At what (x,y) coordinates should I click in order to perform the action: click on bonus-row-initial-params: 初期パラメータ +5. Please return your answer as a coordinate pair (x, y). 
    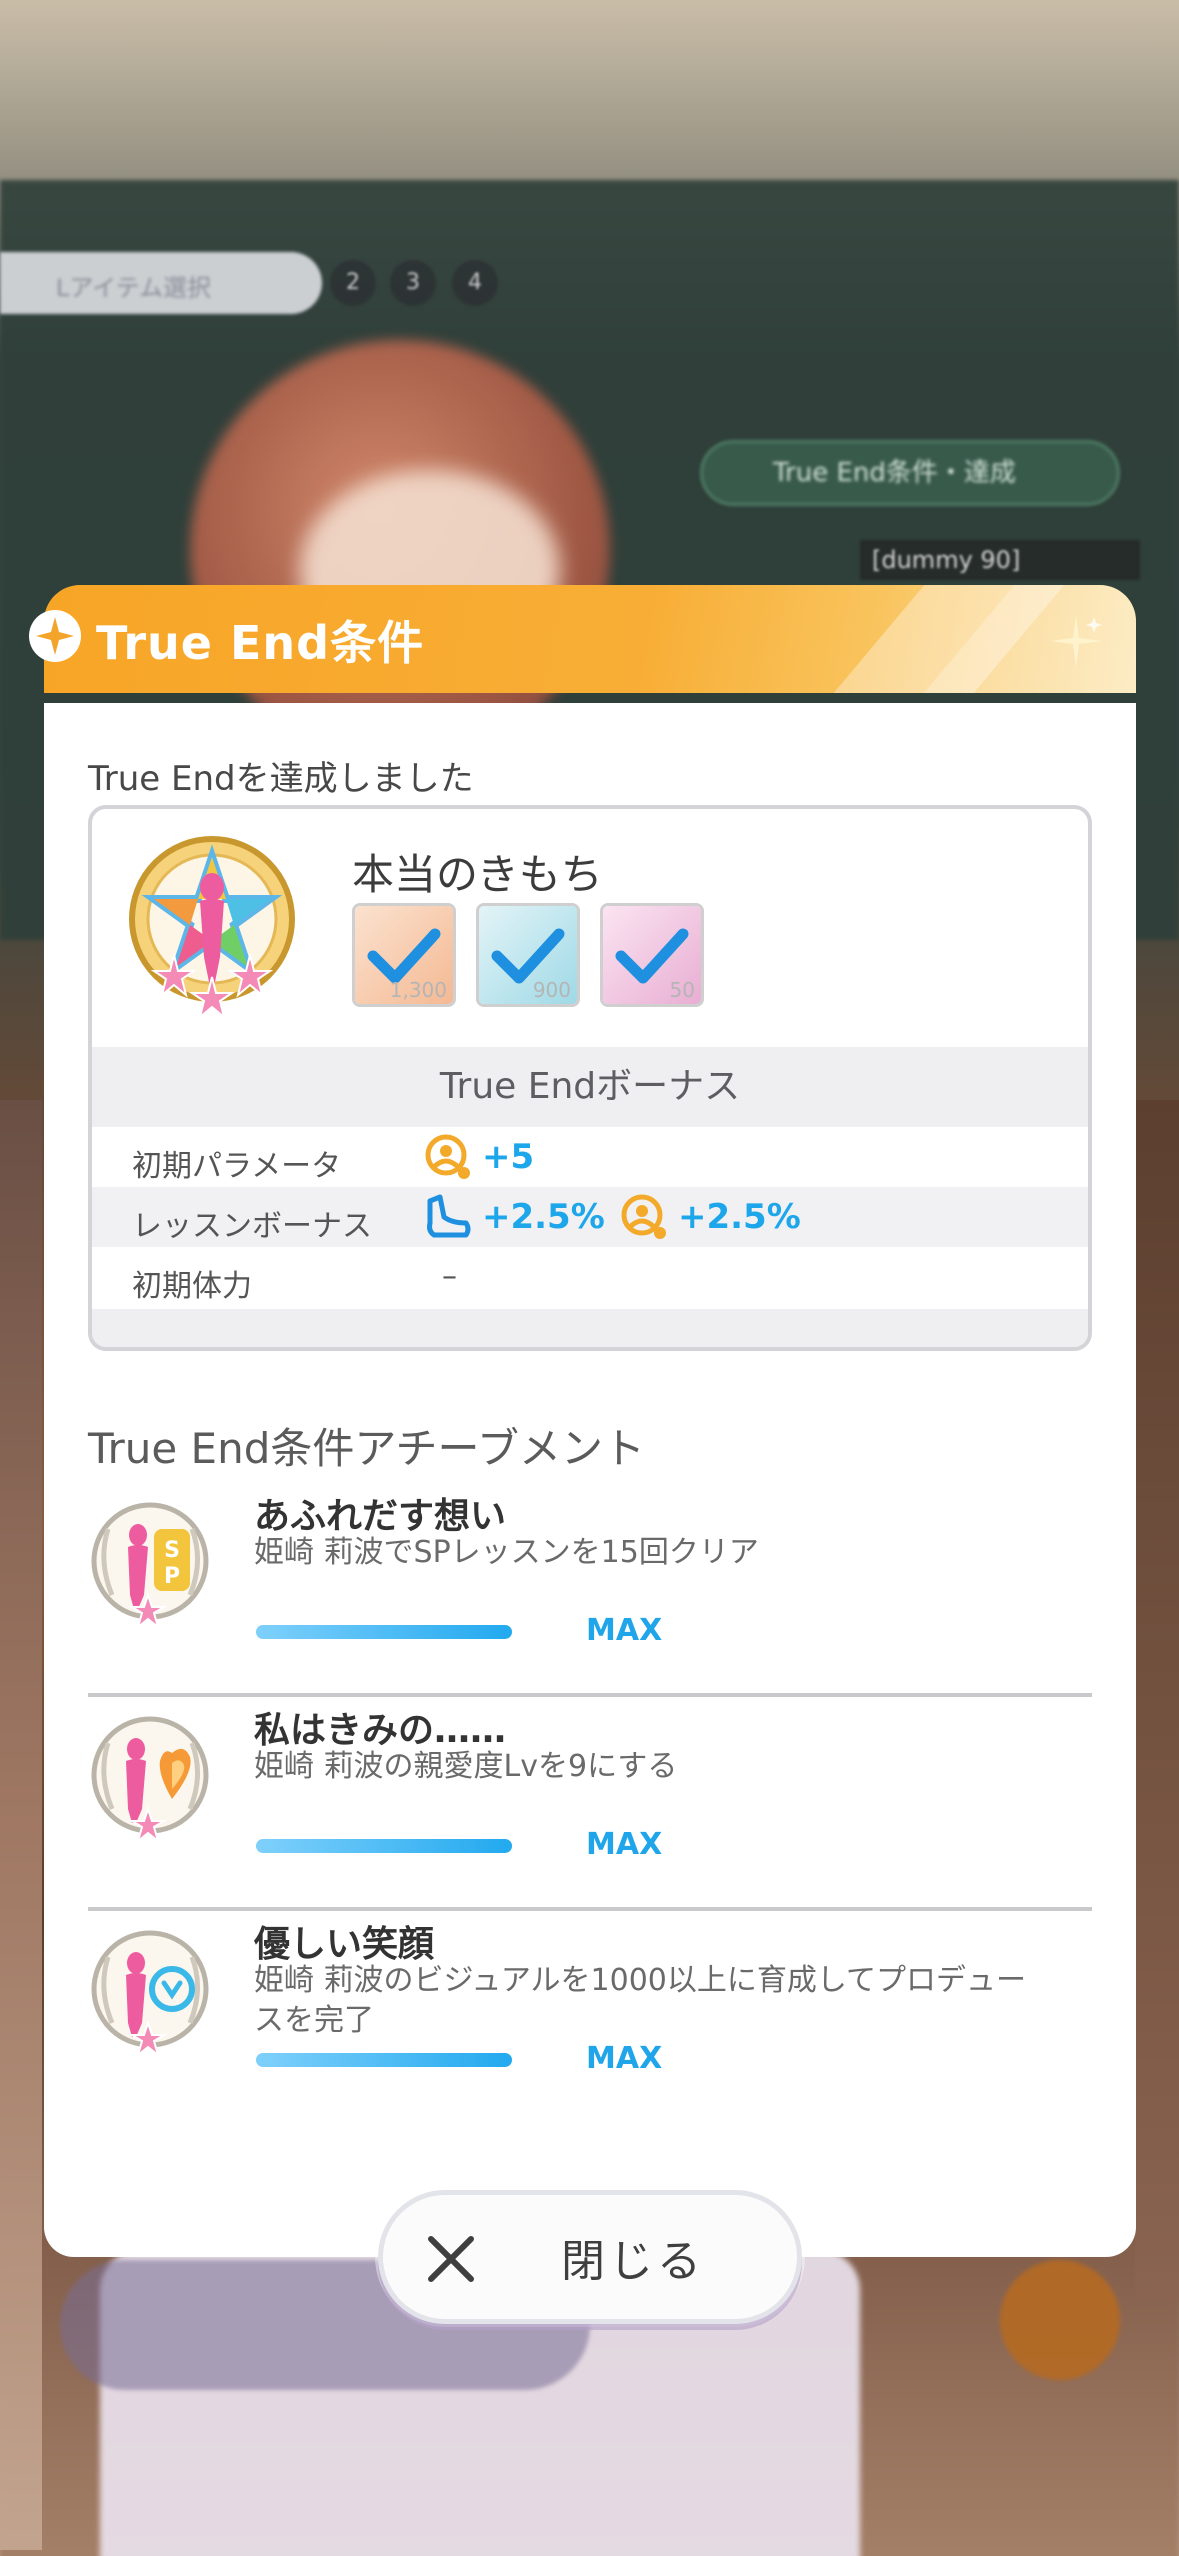
    Looking at the image, I should click on (590, 1157).